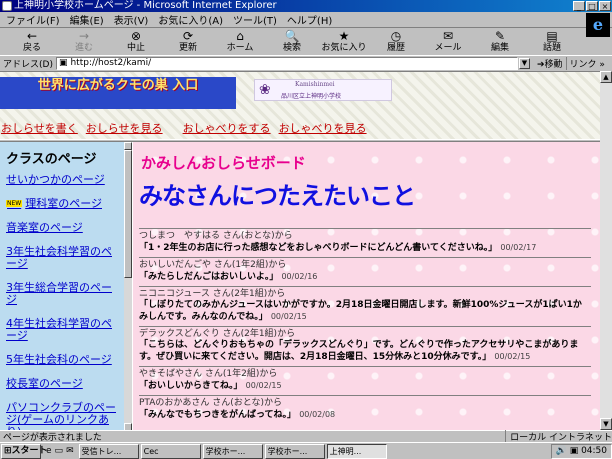 Image resolution: width=612 pixels, height=459 pixels. I want to click on scroll-up-arrow, so click(128, 146).